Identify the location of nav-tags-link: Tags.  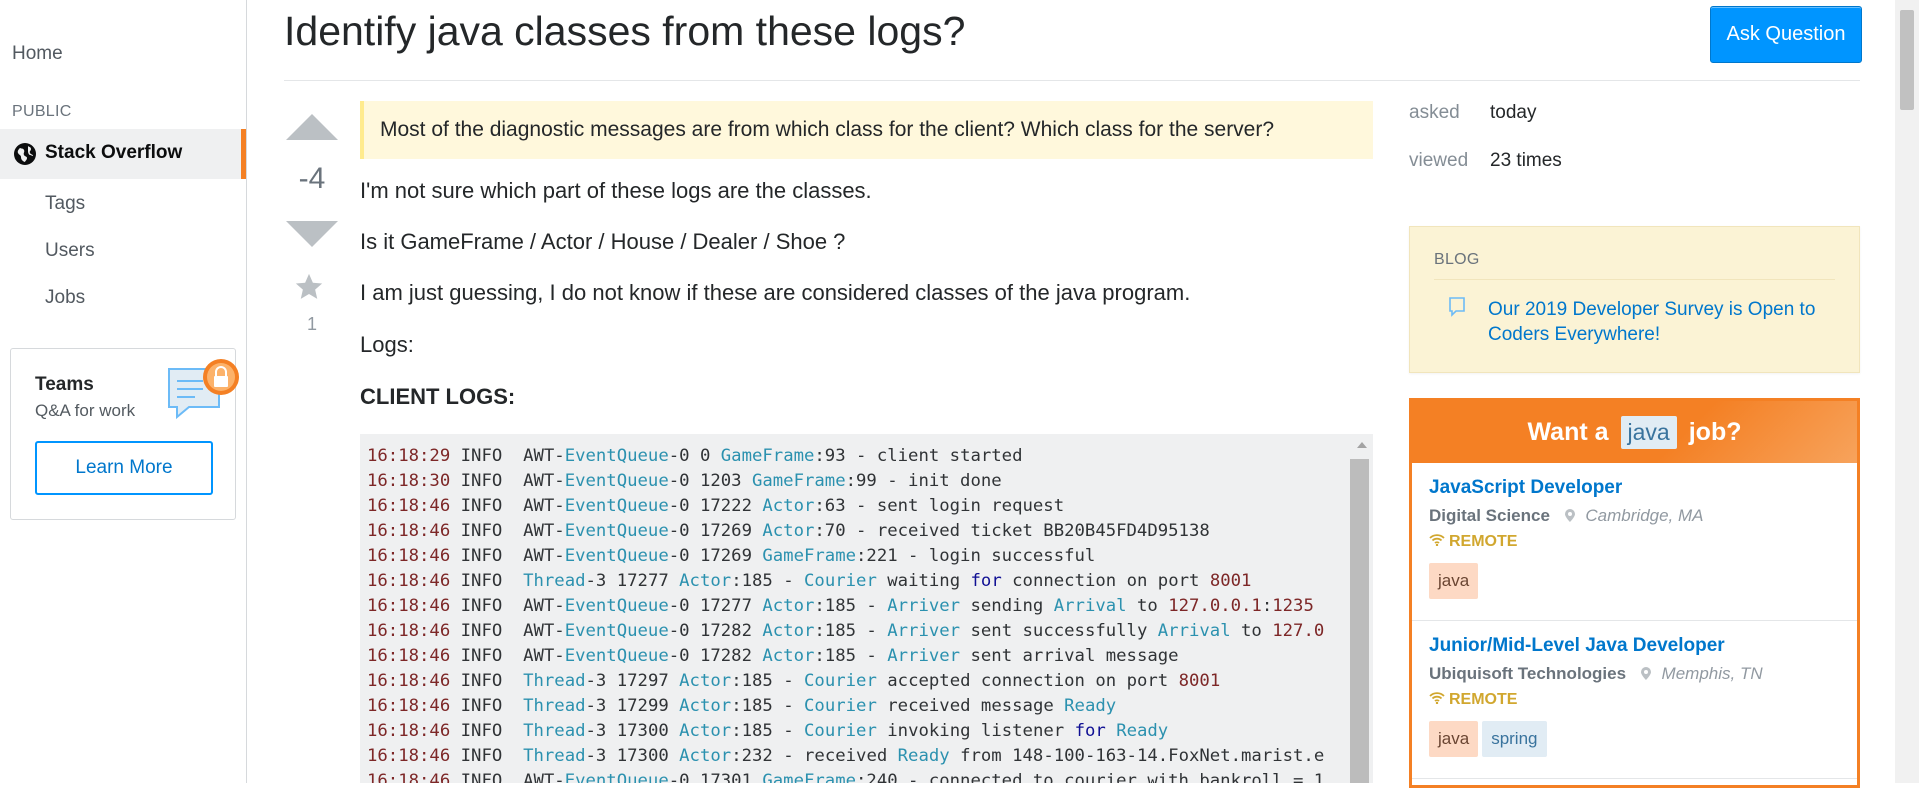
(65, 204).